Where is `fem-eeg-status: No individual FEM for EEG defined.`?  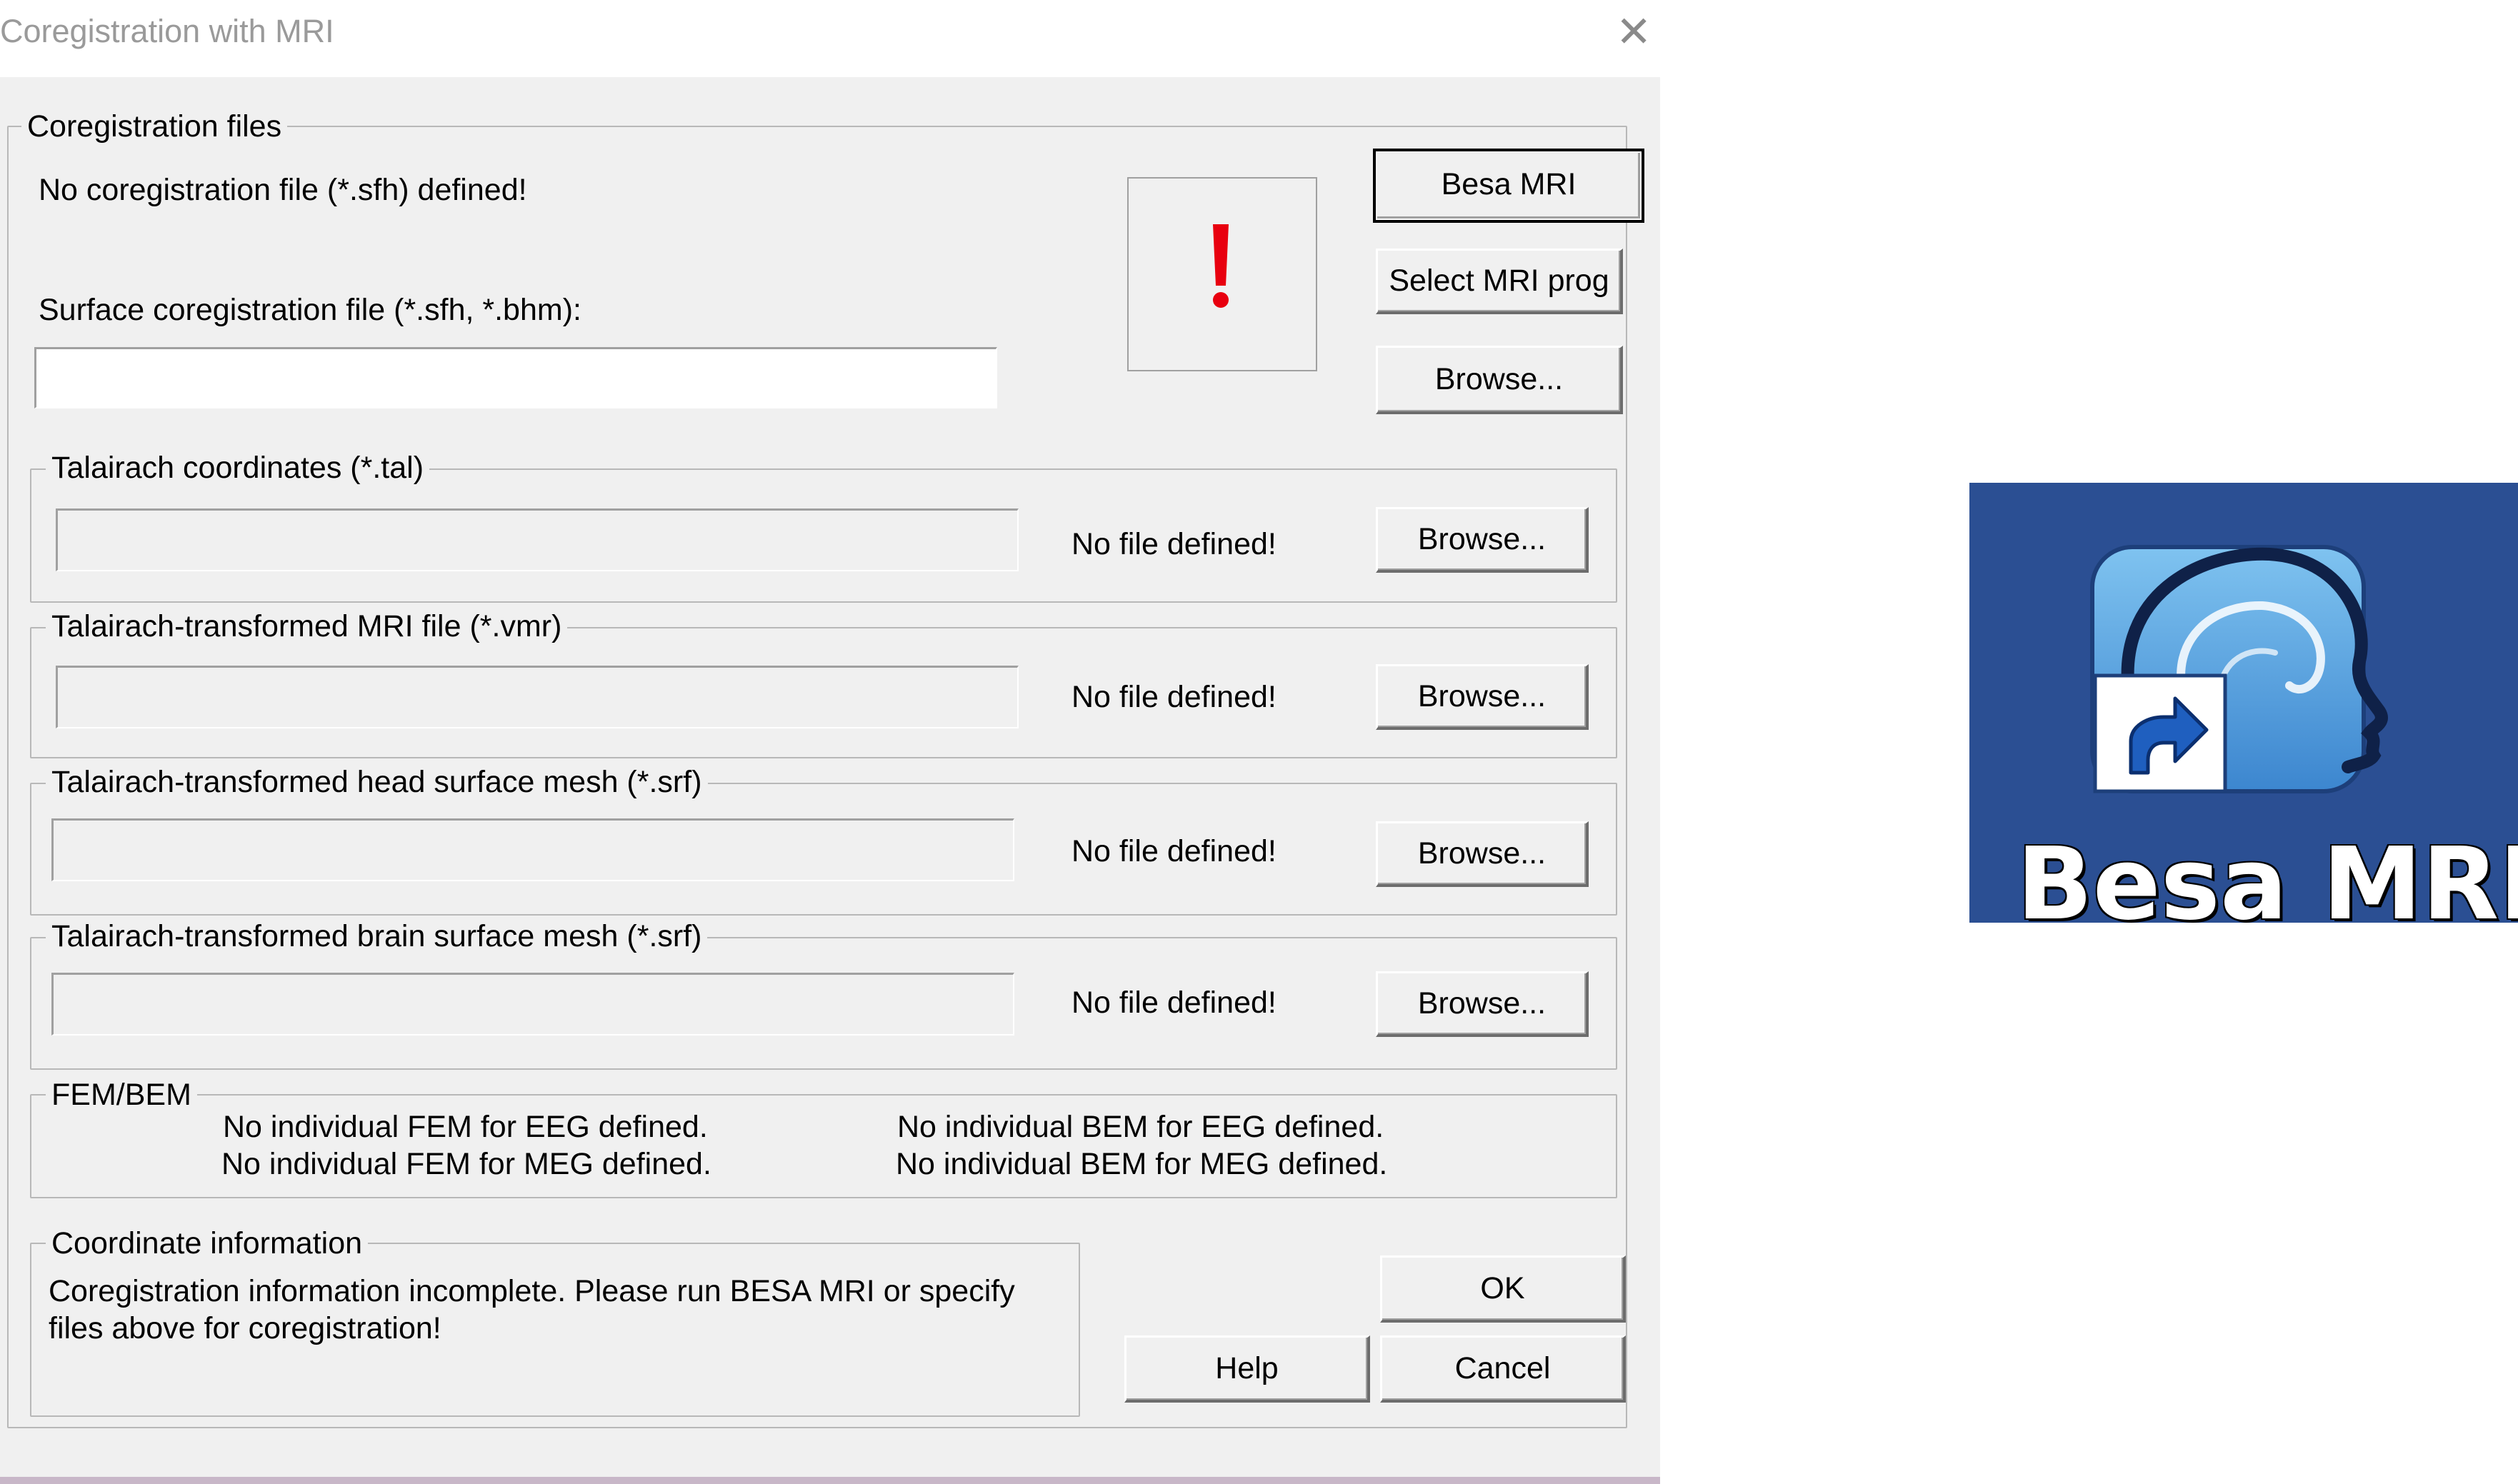
fem-eeg-status: No individual FEM for EEG defined. is located at coordinates (465, 1127).